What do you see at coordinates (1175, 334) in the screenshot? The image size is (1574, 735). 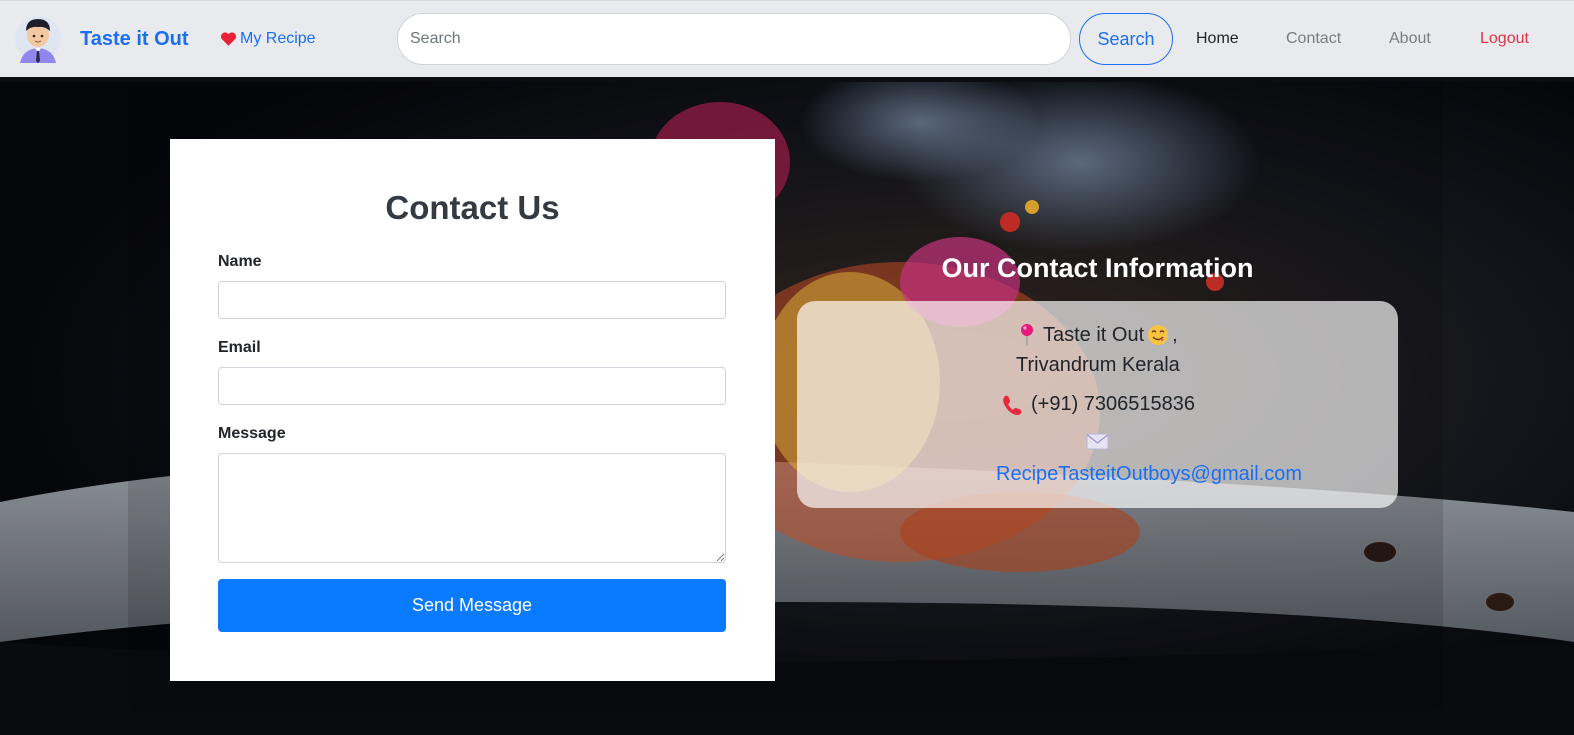 I see `business-name-suffix: ,` at bounding box center [1175, 334].